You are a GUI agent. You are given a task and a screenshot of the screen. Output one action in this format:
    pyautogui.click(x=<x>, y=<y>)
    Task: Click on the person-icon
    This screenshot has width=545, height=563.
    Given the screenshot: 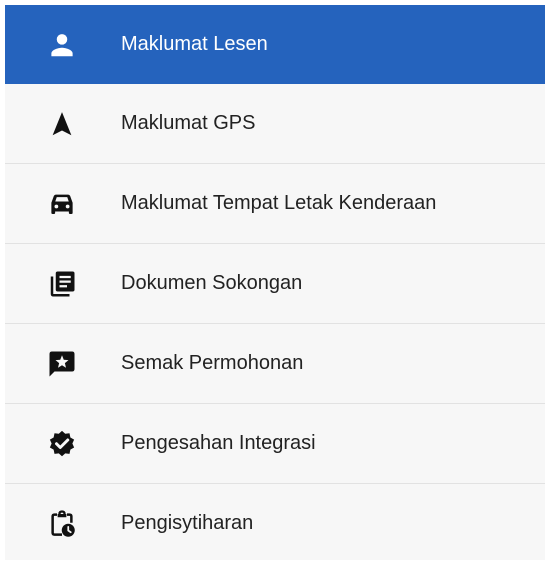 What is the action you would take?
    pyautogui.click(x=62, y=45)
    